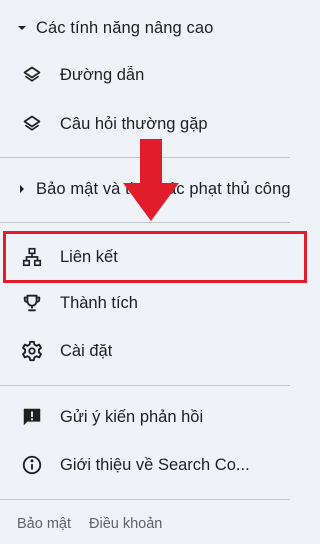  I want to click on sidebar-item-label: Cài đặt, so click(86, 350).